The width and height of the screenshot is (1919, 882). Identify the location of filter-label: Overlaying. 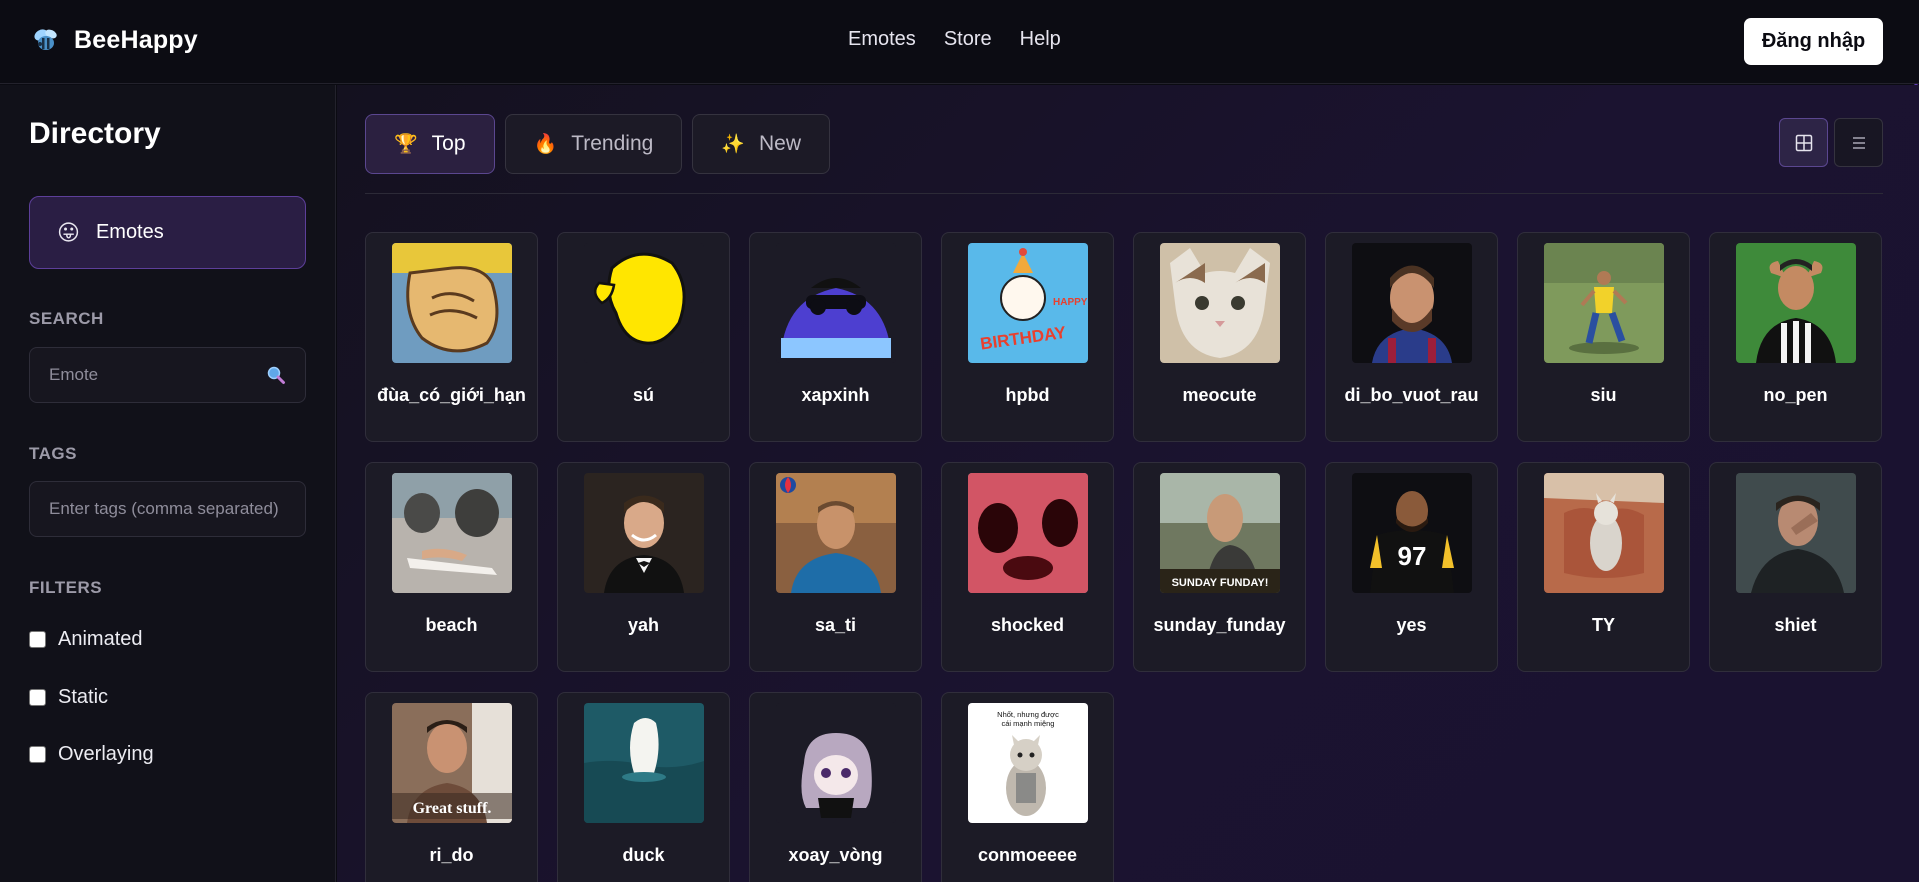
(106, 754).